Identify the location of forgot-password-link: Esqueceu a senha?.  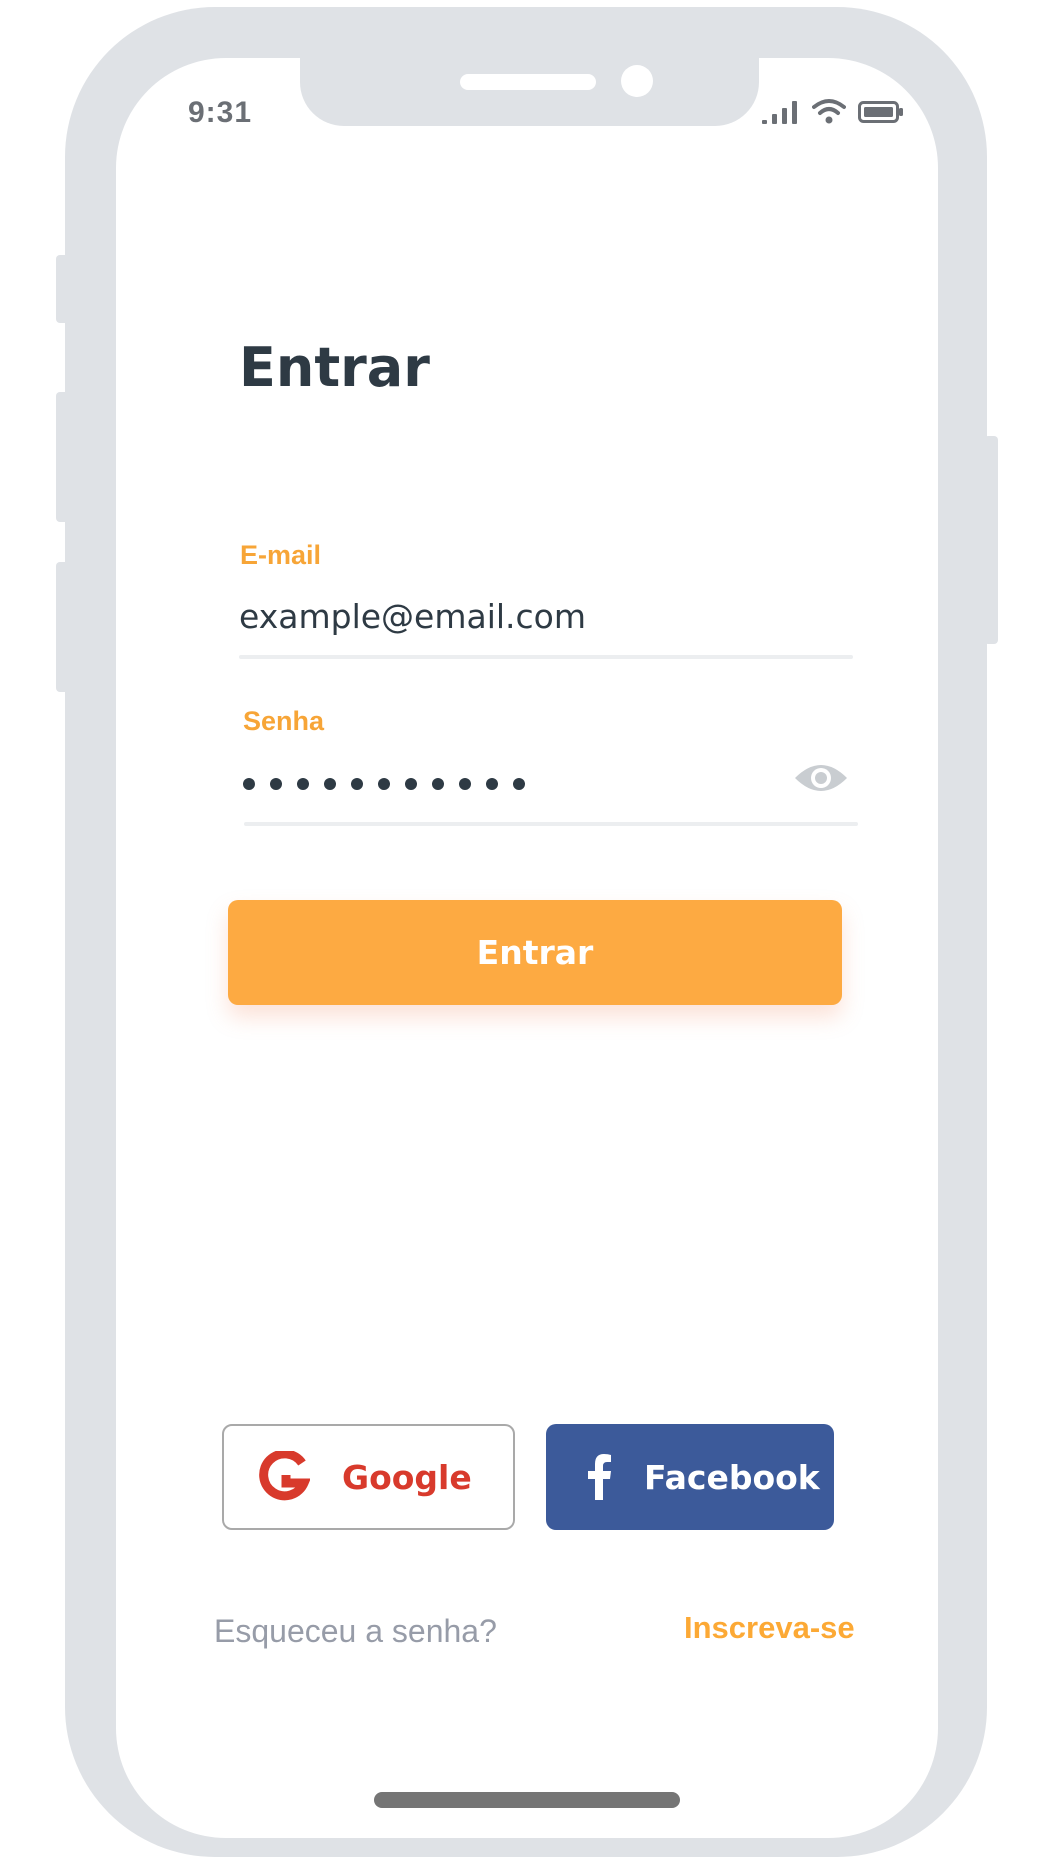
(355, 1631).